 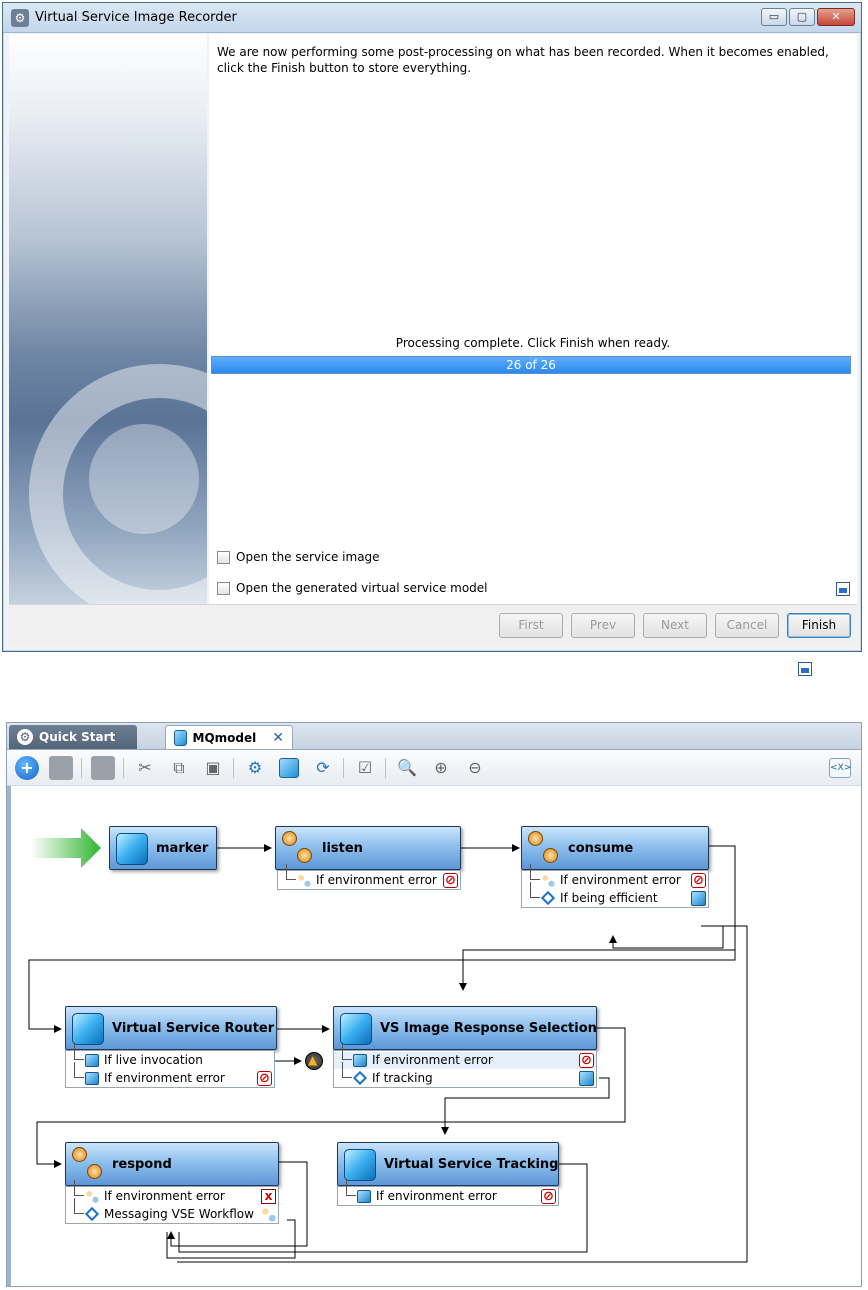 What do you see at coordinates (488, 1028) in the screenshot?
I see `node-label: VS Image Response Selection` at bounding box center [488, 1028].